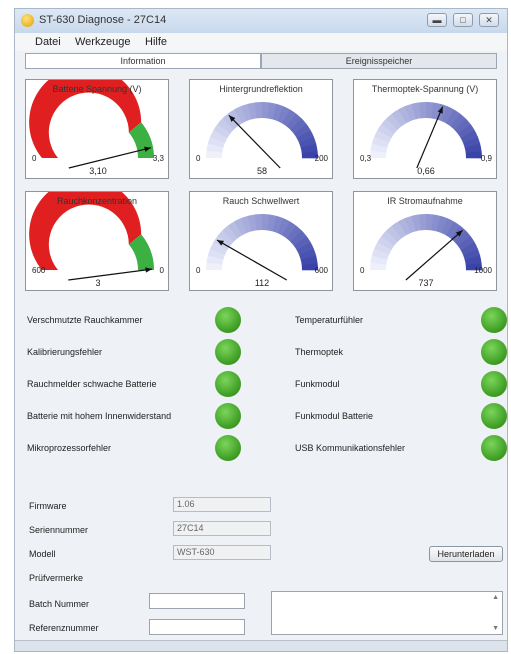  I want to click on status-label: Rauchmelder schwache Batterie, so click(92, 384).